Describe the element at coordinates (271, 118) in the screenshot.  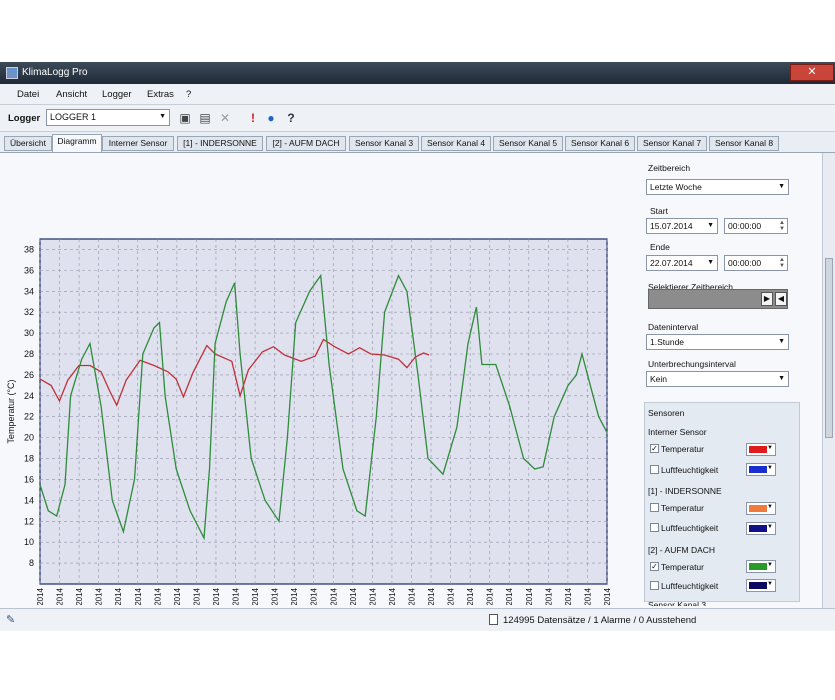
I see `water-drop-icon: ●` at that location.